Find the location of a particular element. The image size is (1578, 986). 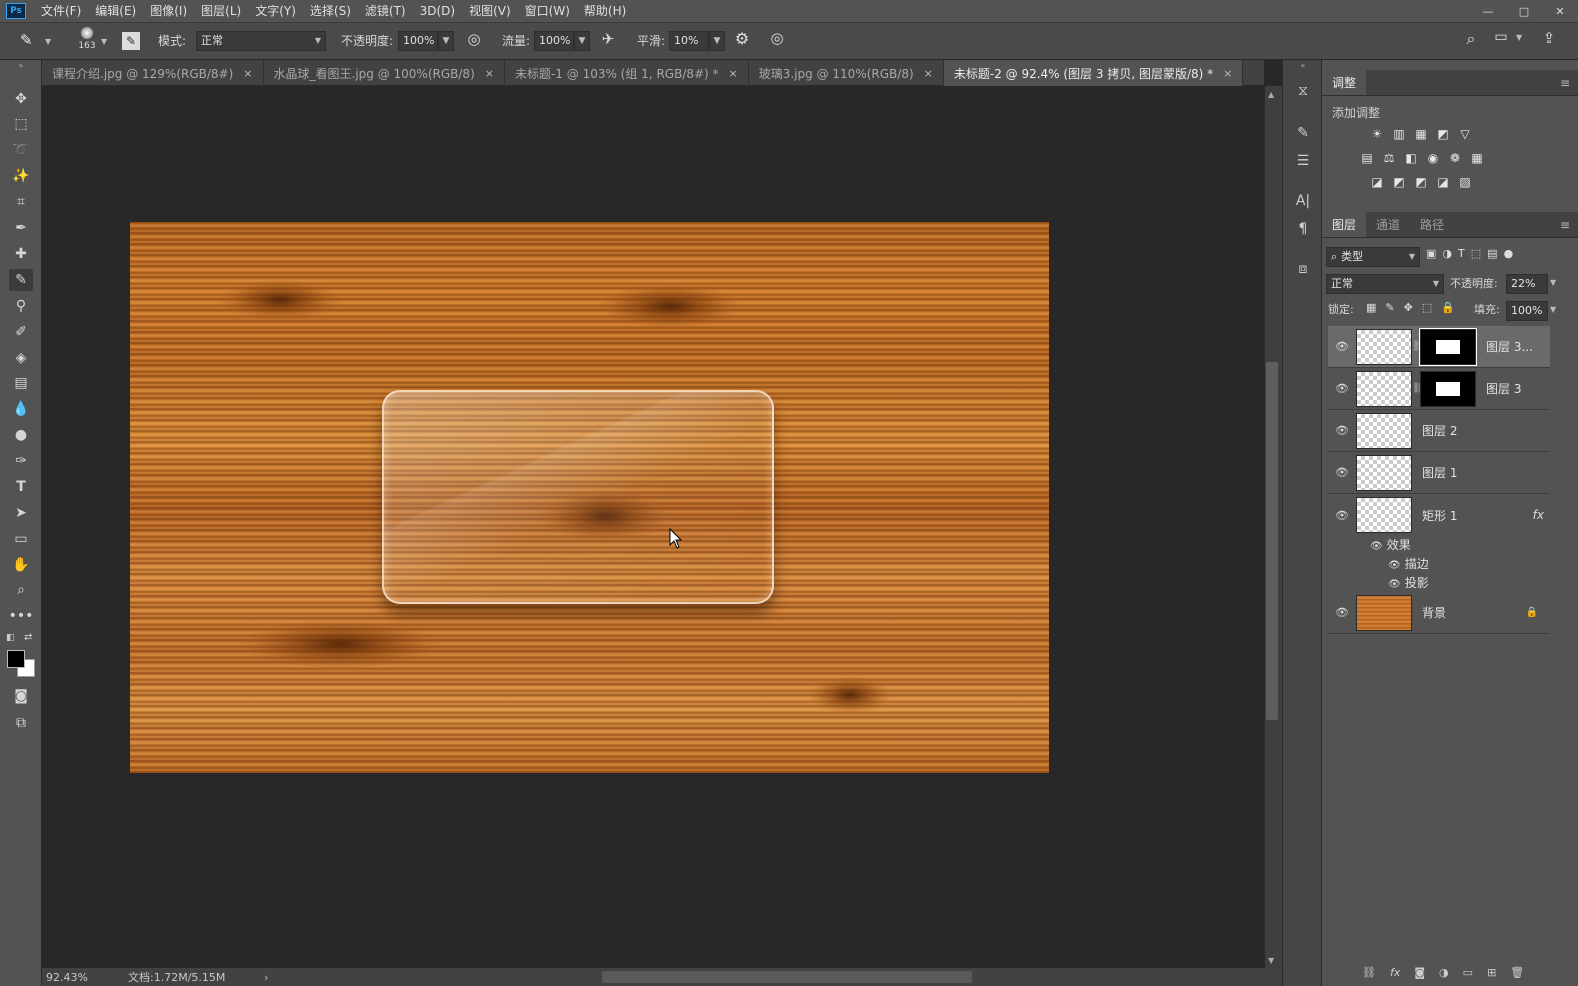

tool-preset-chevron-icon: ▼ is located at coordinates (48, 41).